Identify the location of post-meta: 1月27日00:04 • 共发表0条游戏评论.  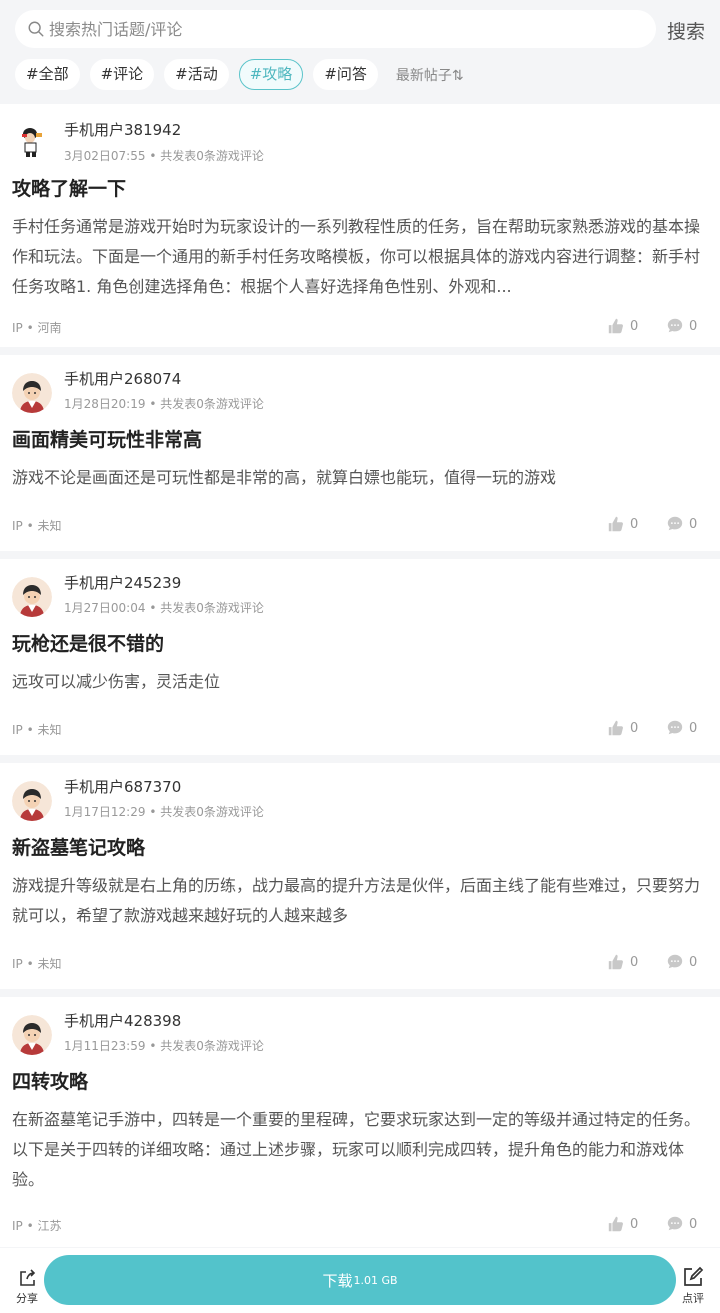
(164, 607).